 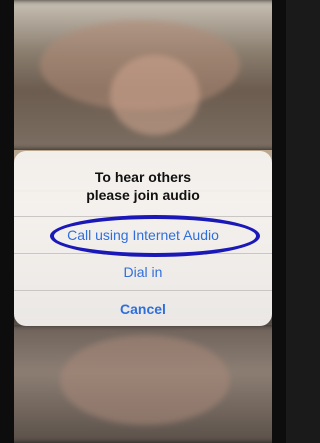 I want to click on call-internet-audio-button: Call using Internet Audio, so click(x=143, y=235).